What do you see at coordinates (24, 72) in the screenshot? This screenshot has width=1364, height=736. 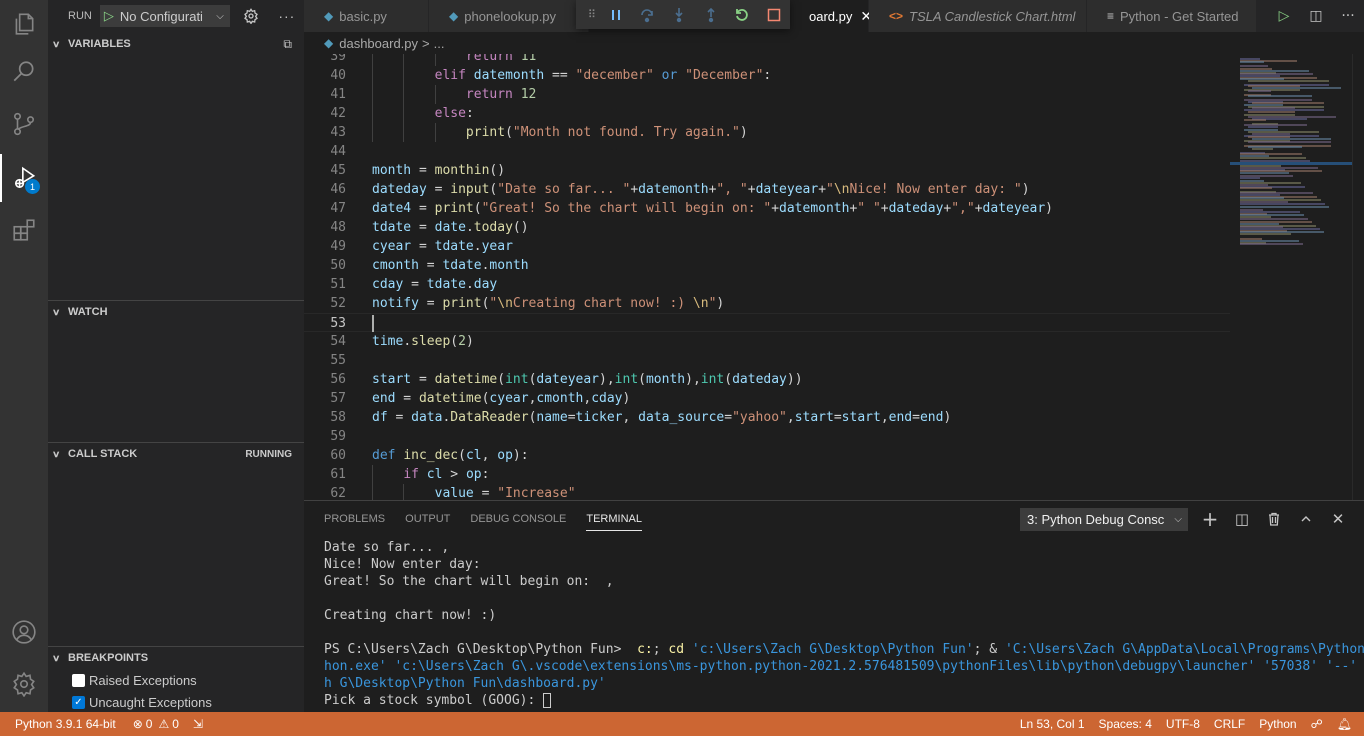 I see `search-button` at bounding box center [24, 72].